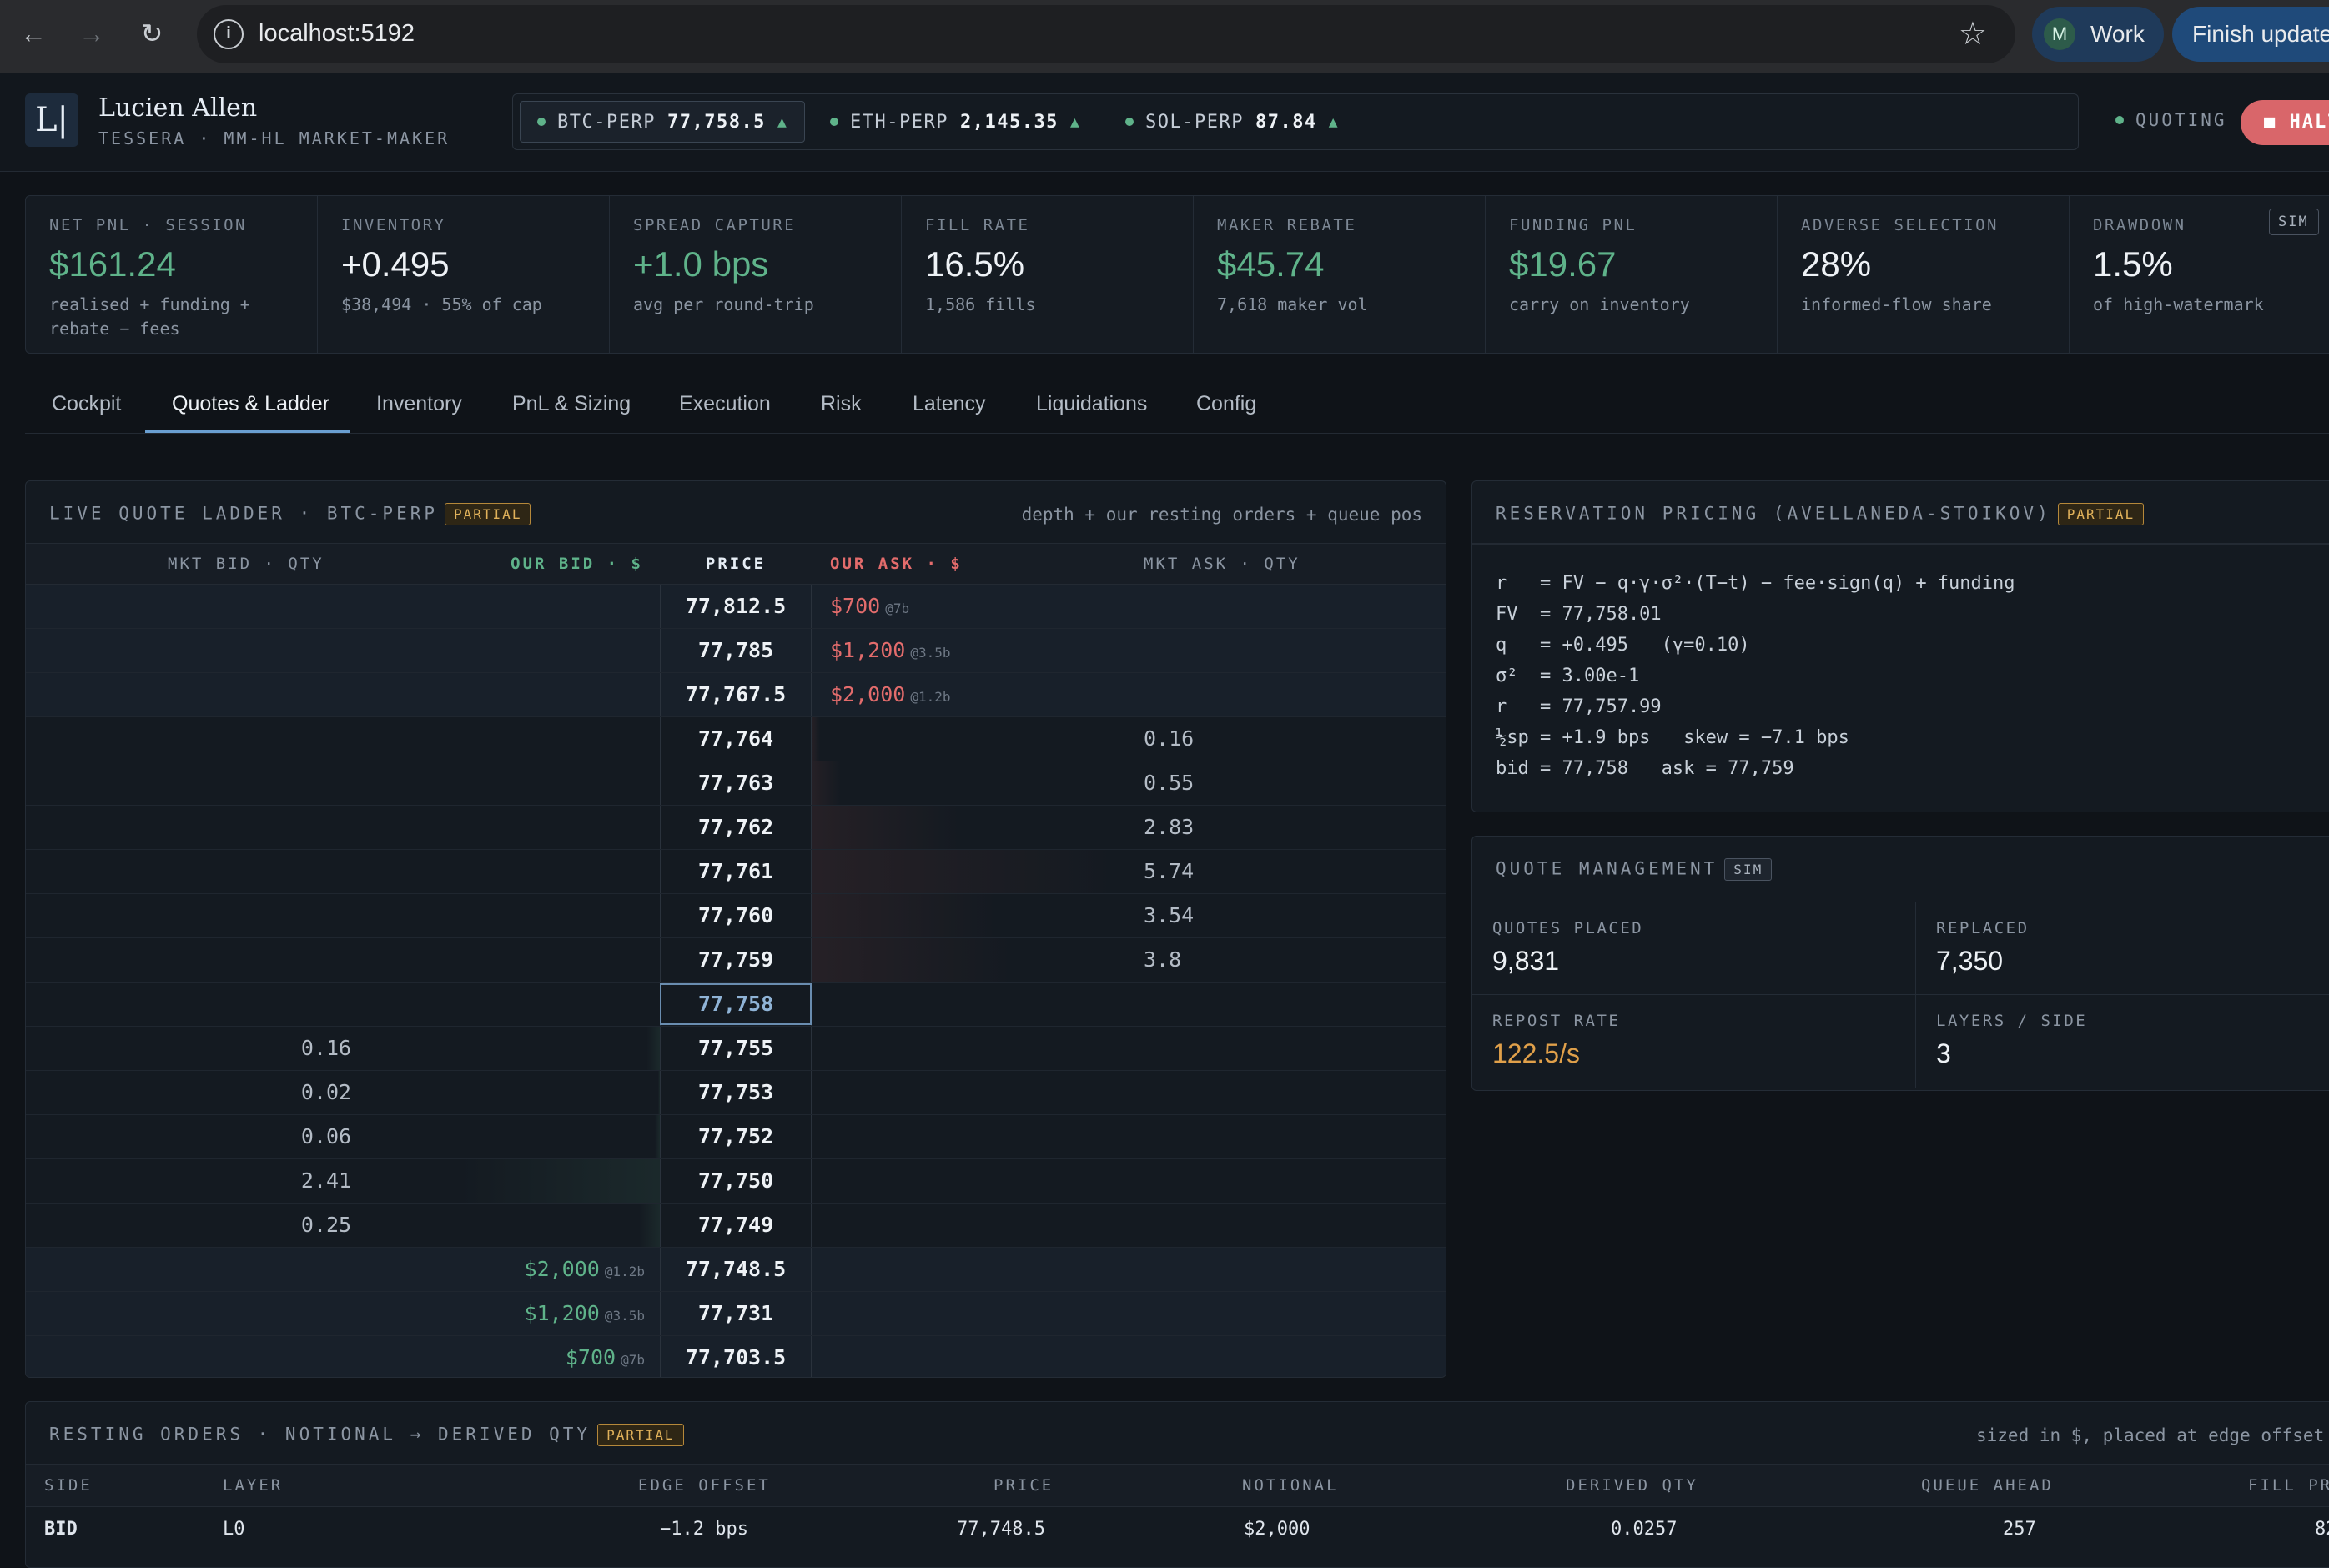 The height and width of the screenshot is (1568, 2329). What do you see at coordinates (419, 404) in the screenshot?
I see `tab-inventory: Inventory` at bounding box center [419, 404].